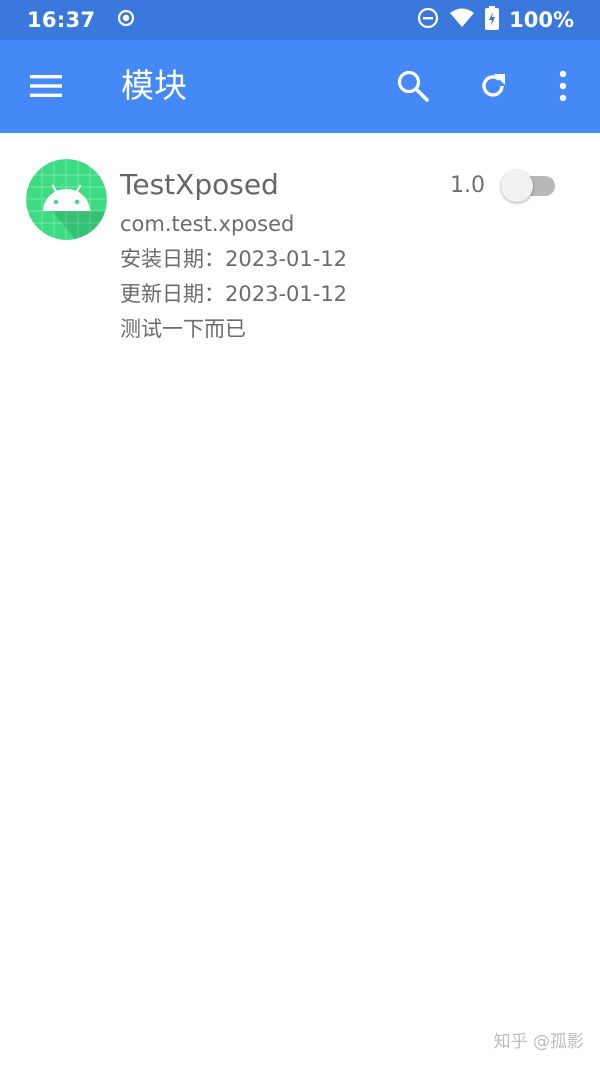 The width and height of the screenshot is (600, 1067). Describe the element at coordinates (493, 86) in the screenshot. I see `refresh-icon` at that location.